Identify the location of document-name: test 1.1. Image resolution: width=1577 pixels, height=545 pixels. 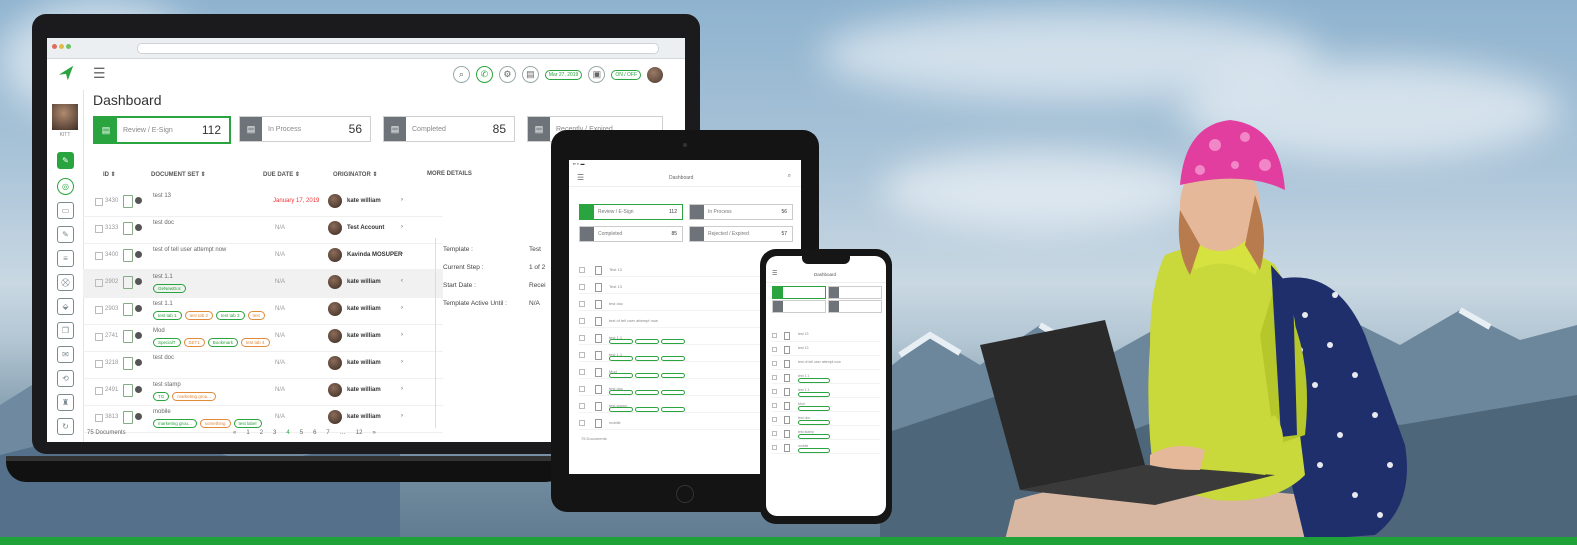
(163, 304).